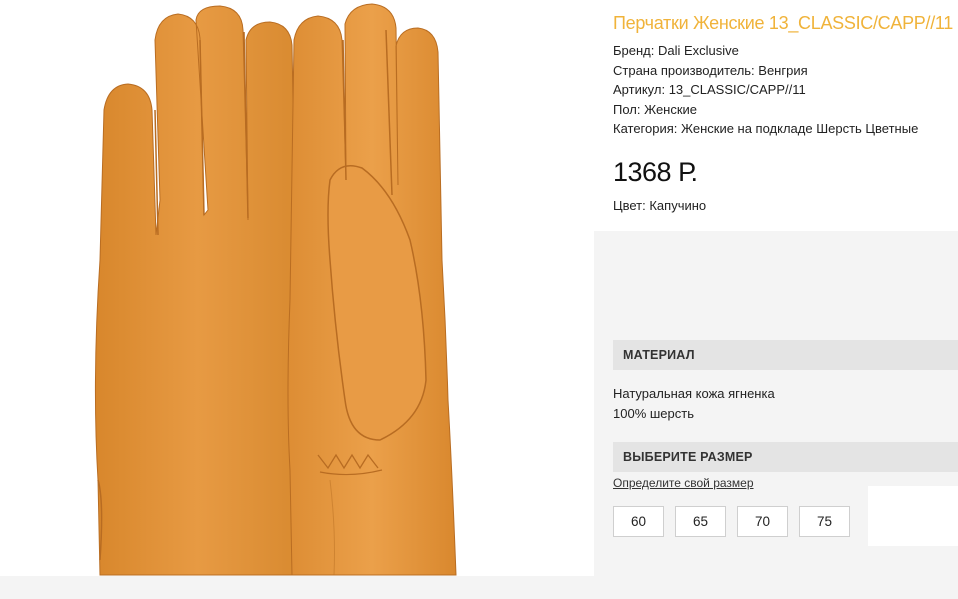 The height and width of the screenshot is (599, 958). What do you see at coordinates (655, 109) in the screenshot?
I see `gender-line: Пол: Женские` at bounding box center [655, 109].